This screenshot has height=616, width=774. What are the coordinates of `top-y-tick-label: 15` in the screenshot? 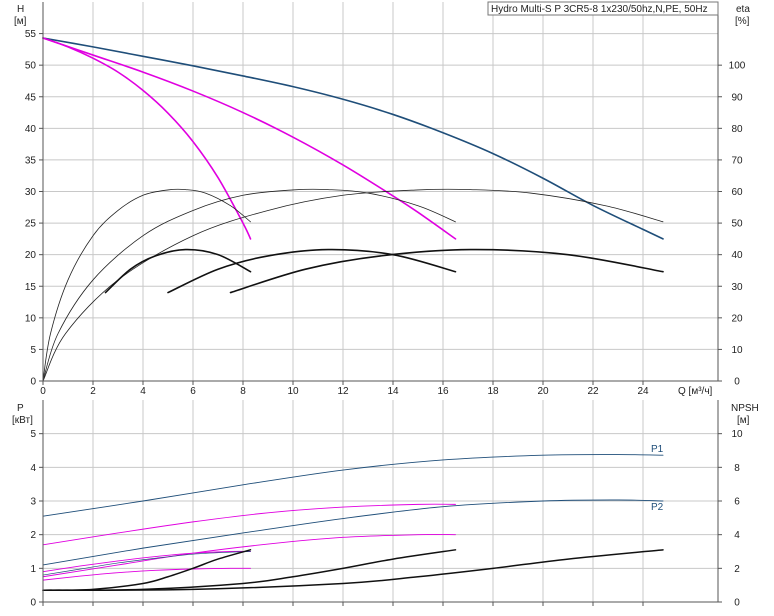 It's located at (31, 287).